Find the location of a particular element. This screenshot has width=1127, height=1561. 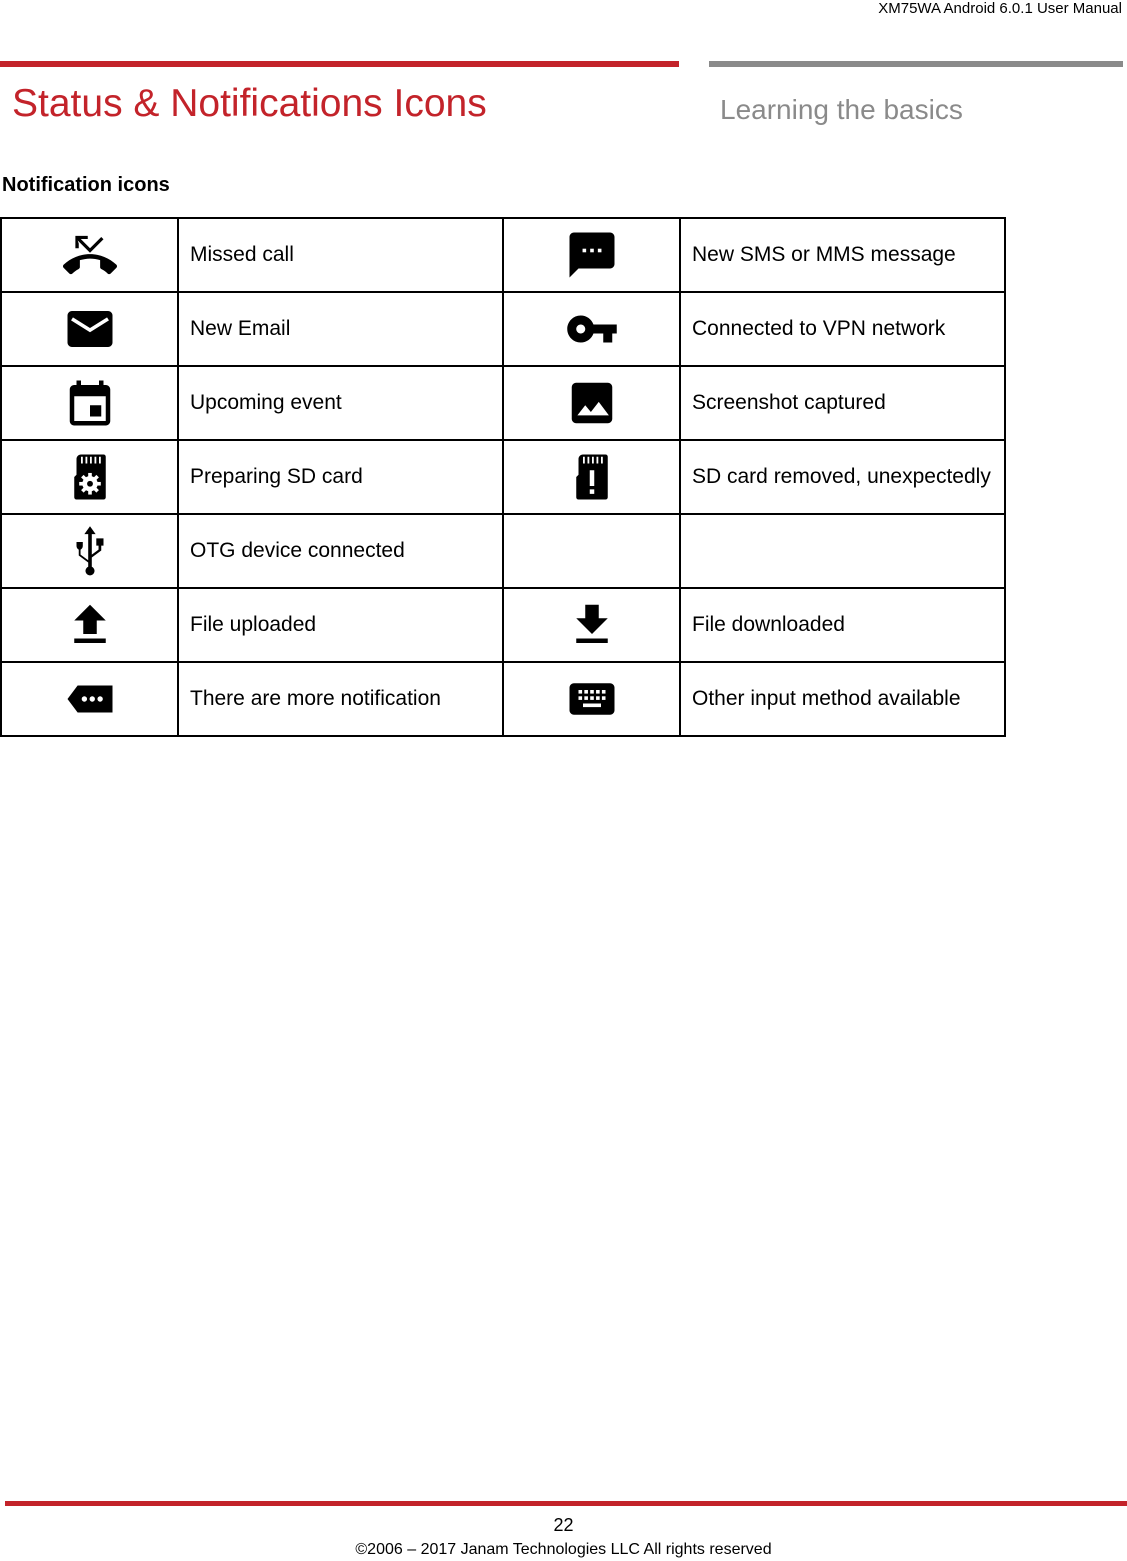

notification-label: There are more notification is located at coordinates (340, 699).